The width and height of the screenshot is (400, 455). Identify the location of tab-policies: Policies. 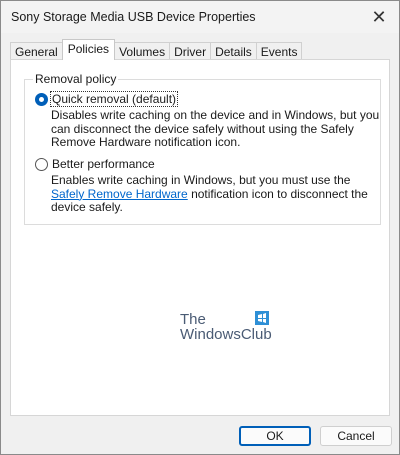
(88, 49).